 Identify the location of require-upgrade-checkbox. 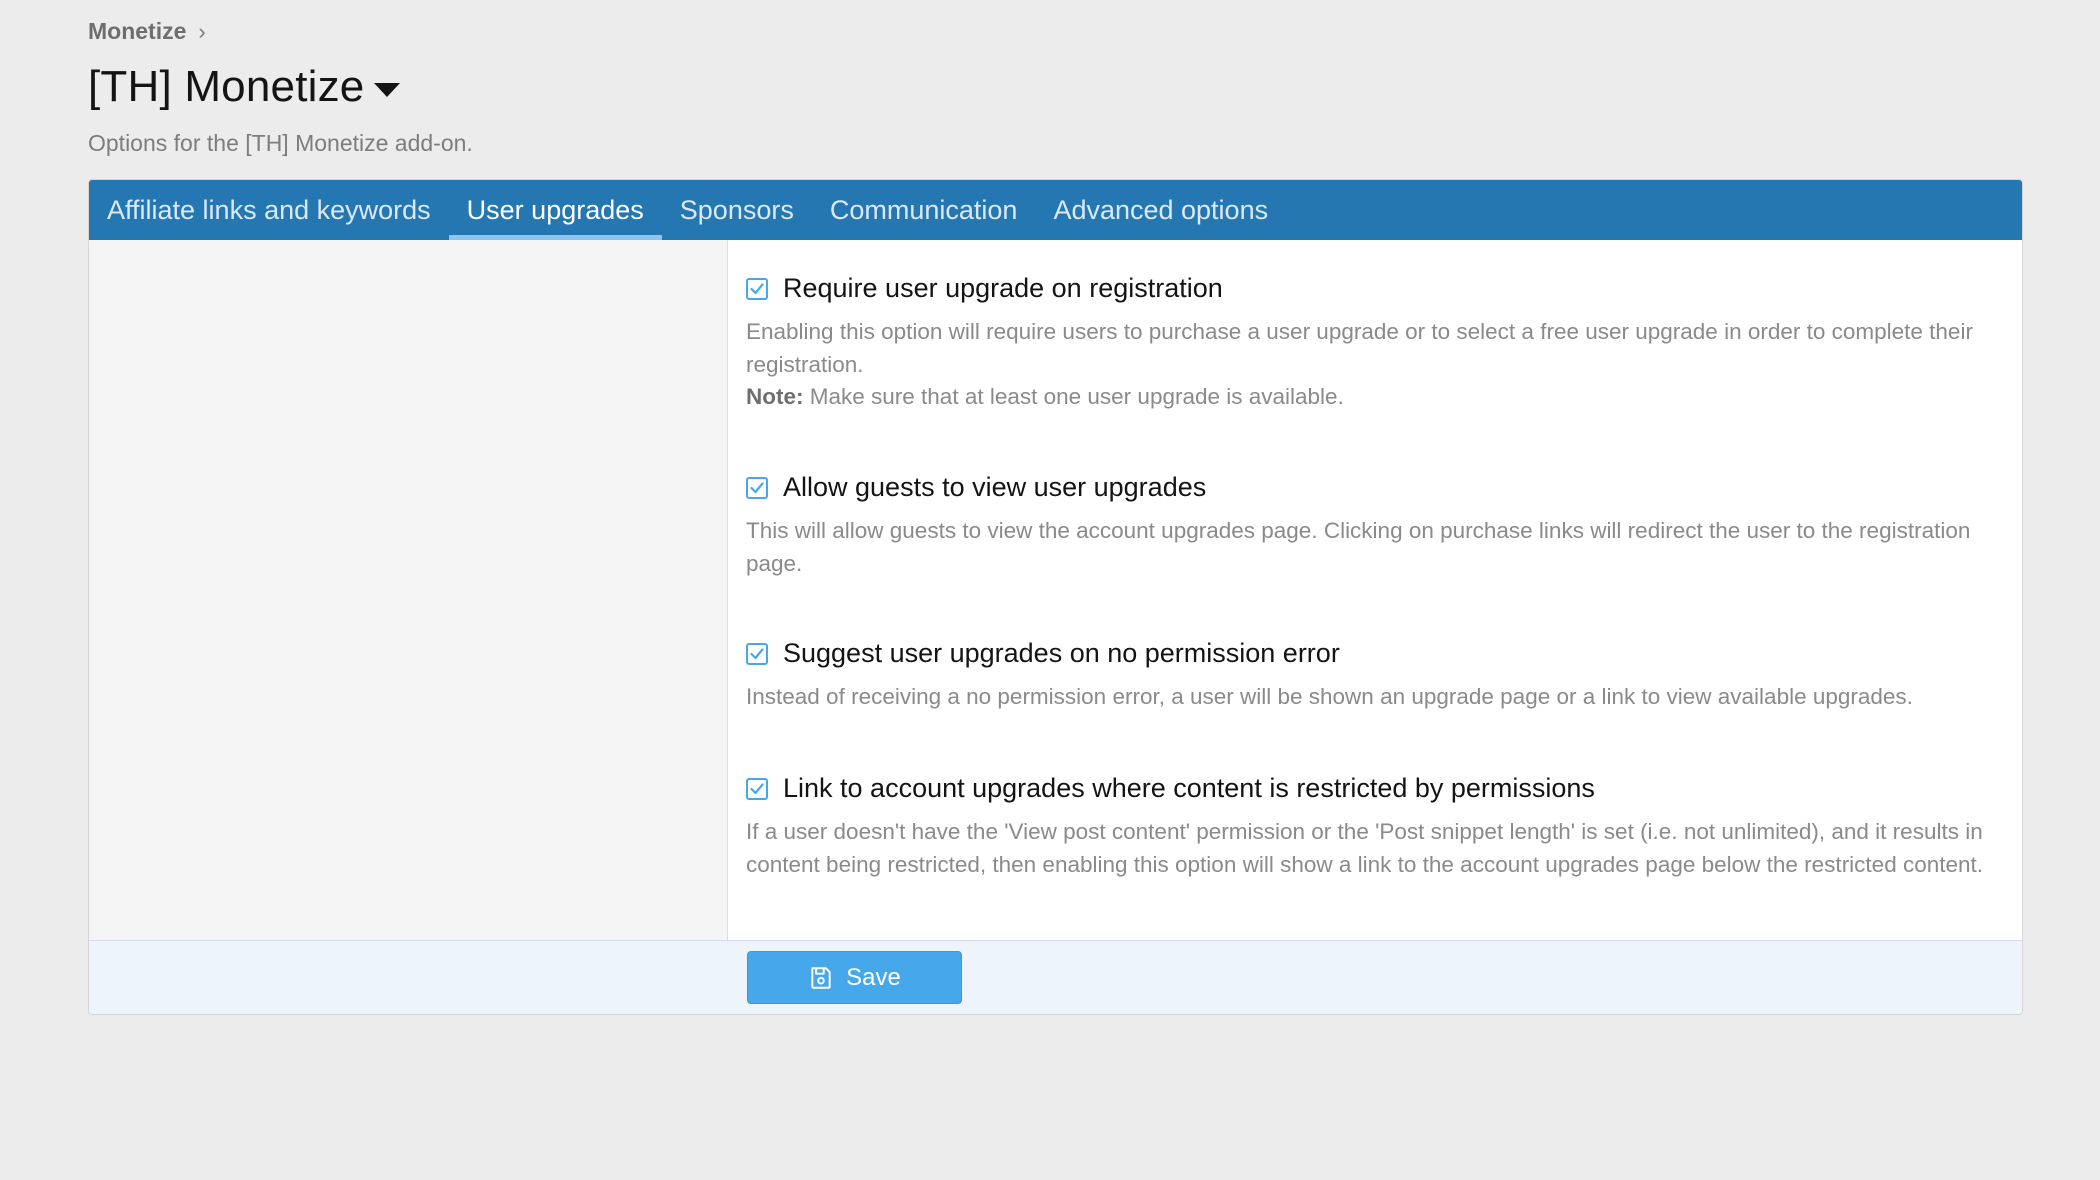
(757, 288).